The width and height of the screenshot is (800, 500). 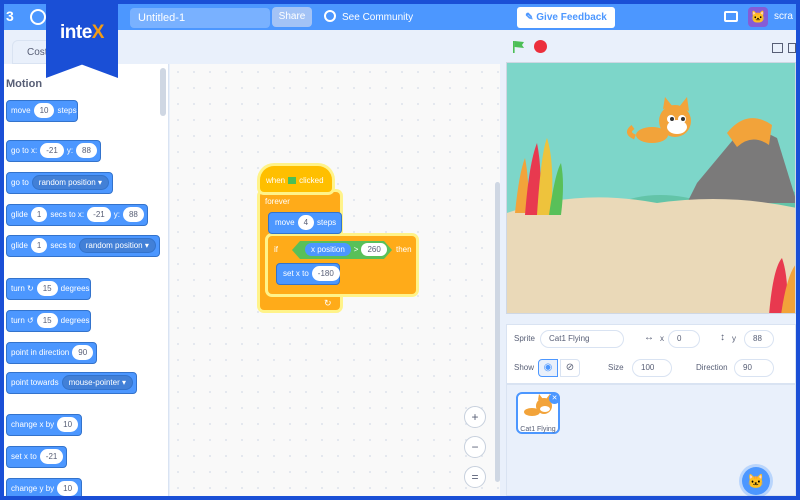 I want to click on direction-label: Direction, so click(x=712, y=367).